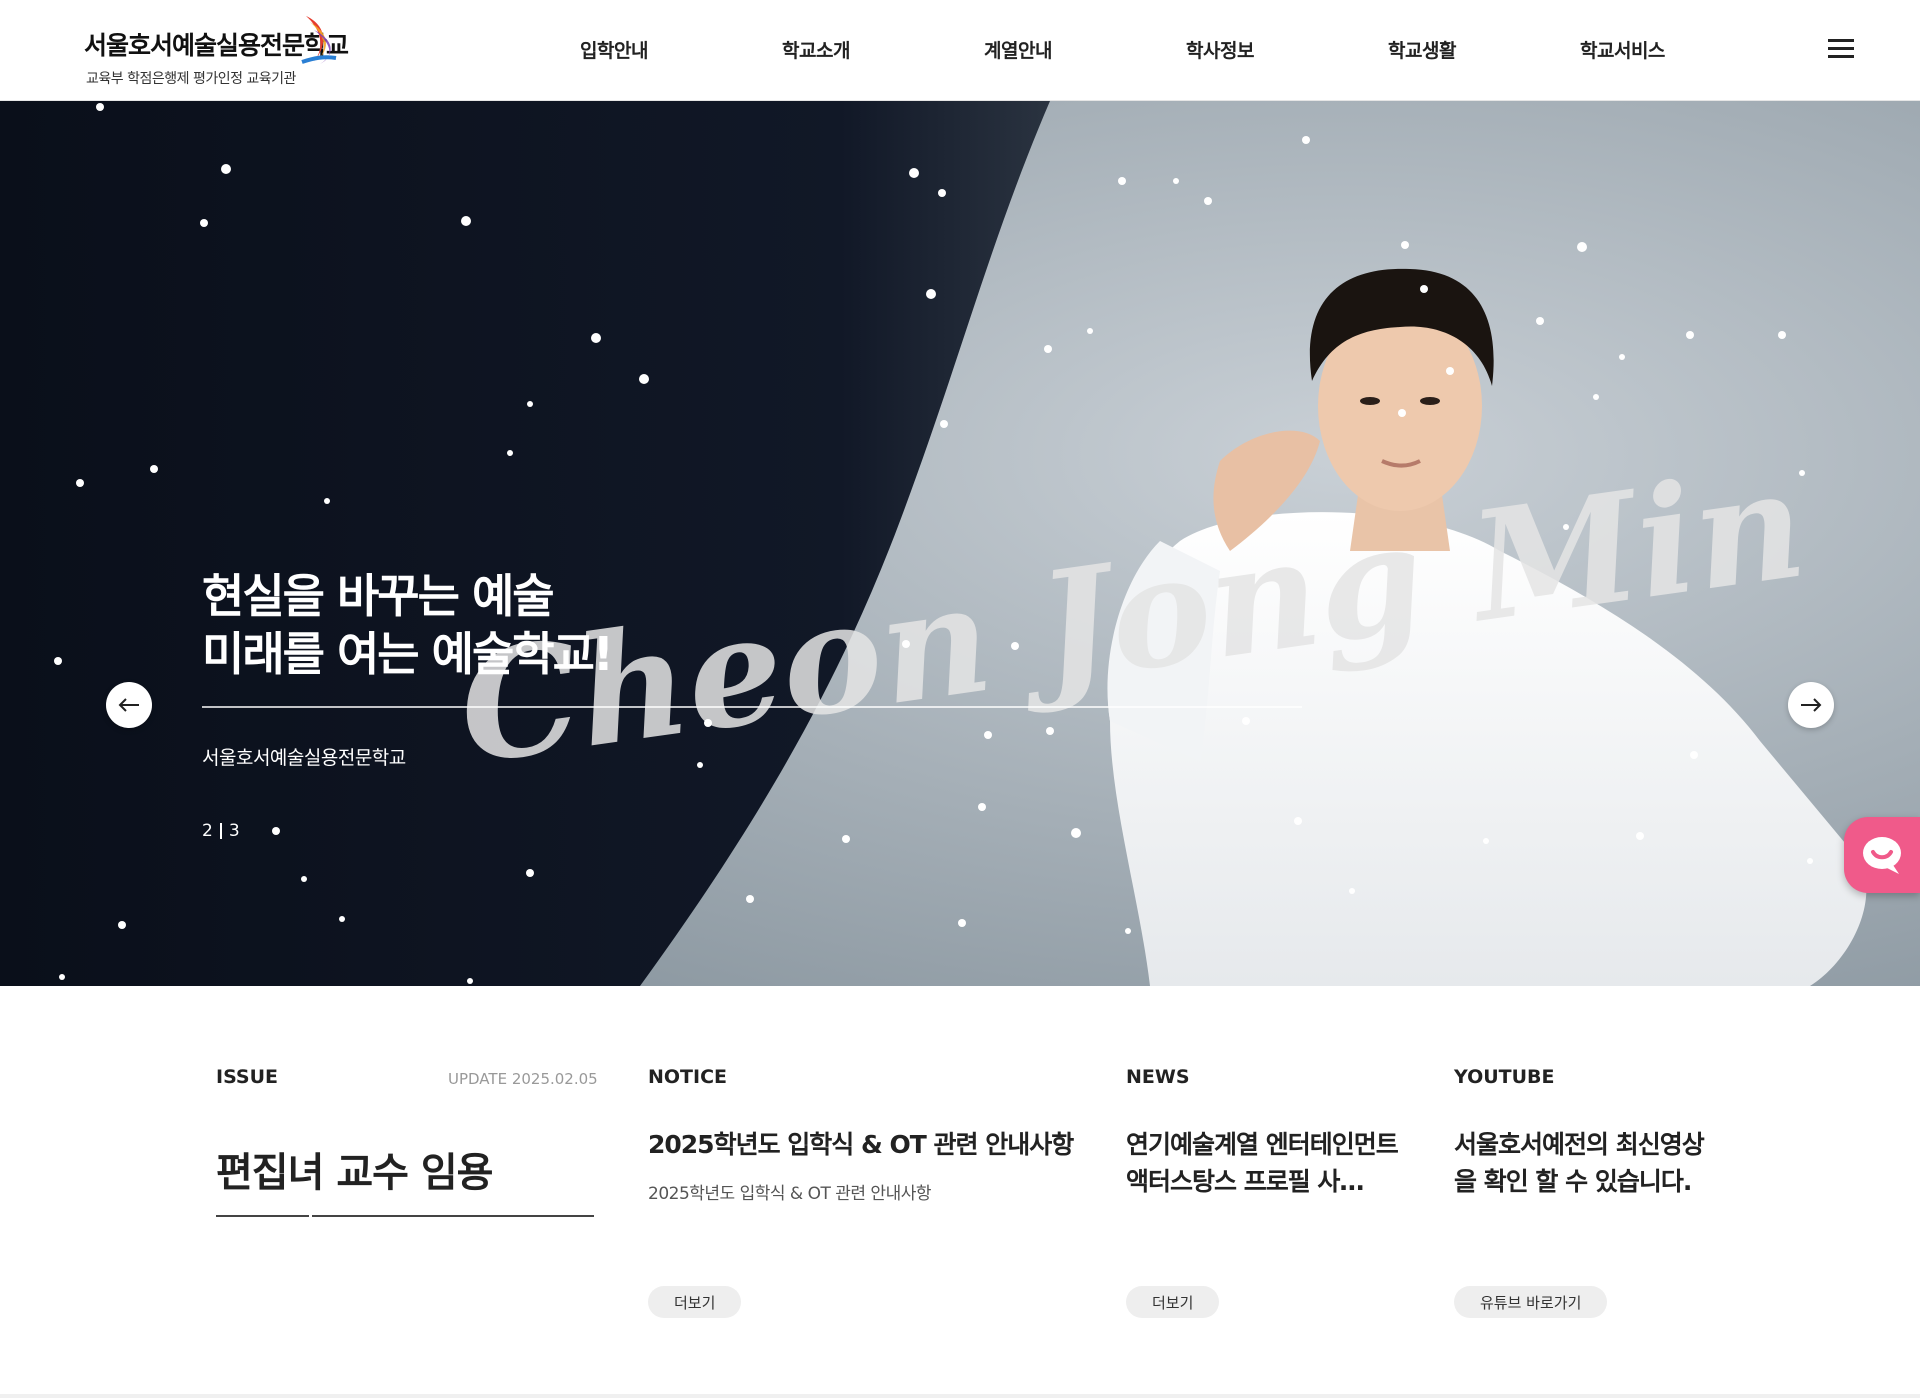 This screenshot has height=1398, width=1920. I want to click on slide-pager: 2 3, so click(221, 831).